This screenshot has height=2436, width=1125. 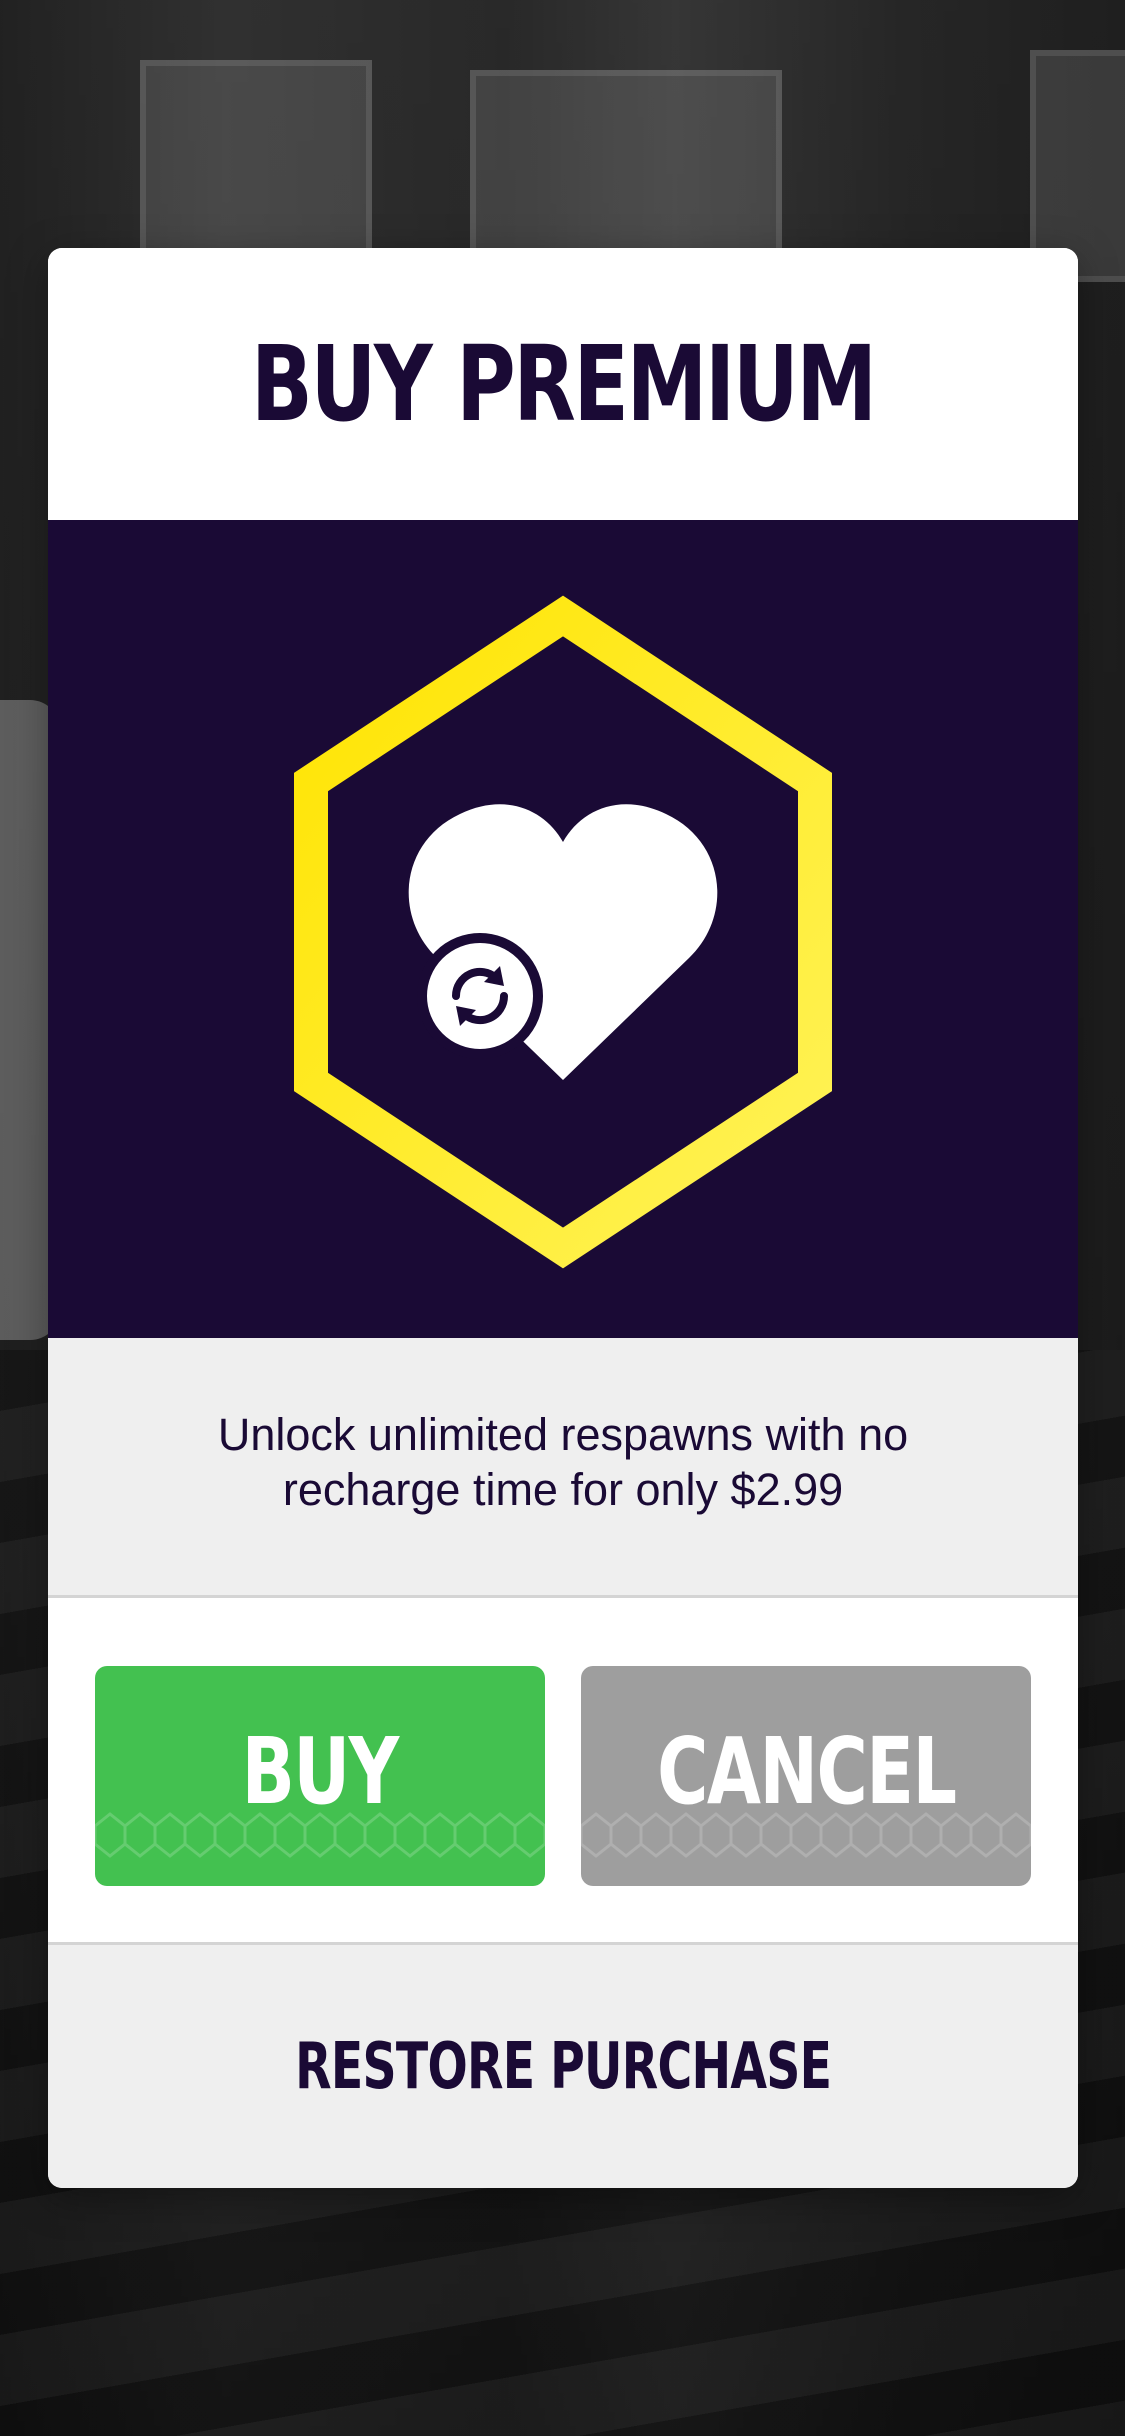 I want to click on buy-button: BUY, so click(x=320, y=1776).